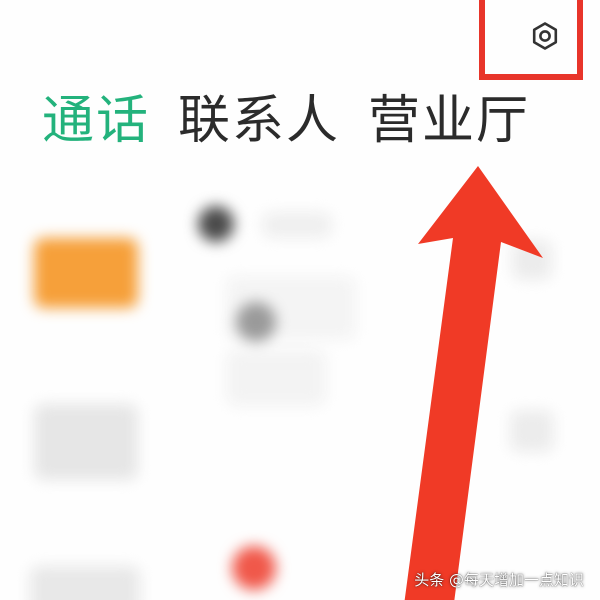  Describe the element at coordinates (259, 121) in the screenshot. I see `tab-contacts: 联系人` at that location.